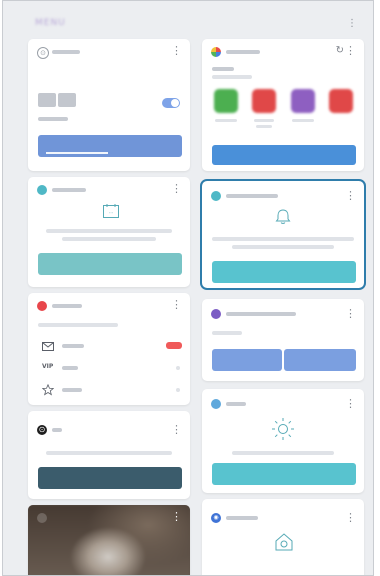  Describe the element at coordinates (109, 346) in the screenshot. I see `list-item-inbox` at that location.